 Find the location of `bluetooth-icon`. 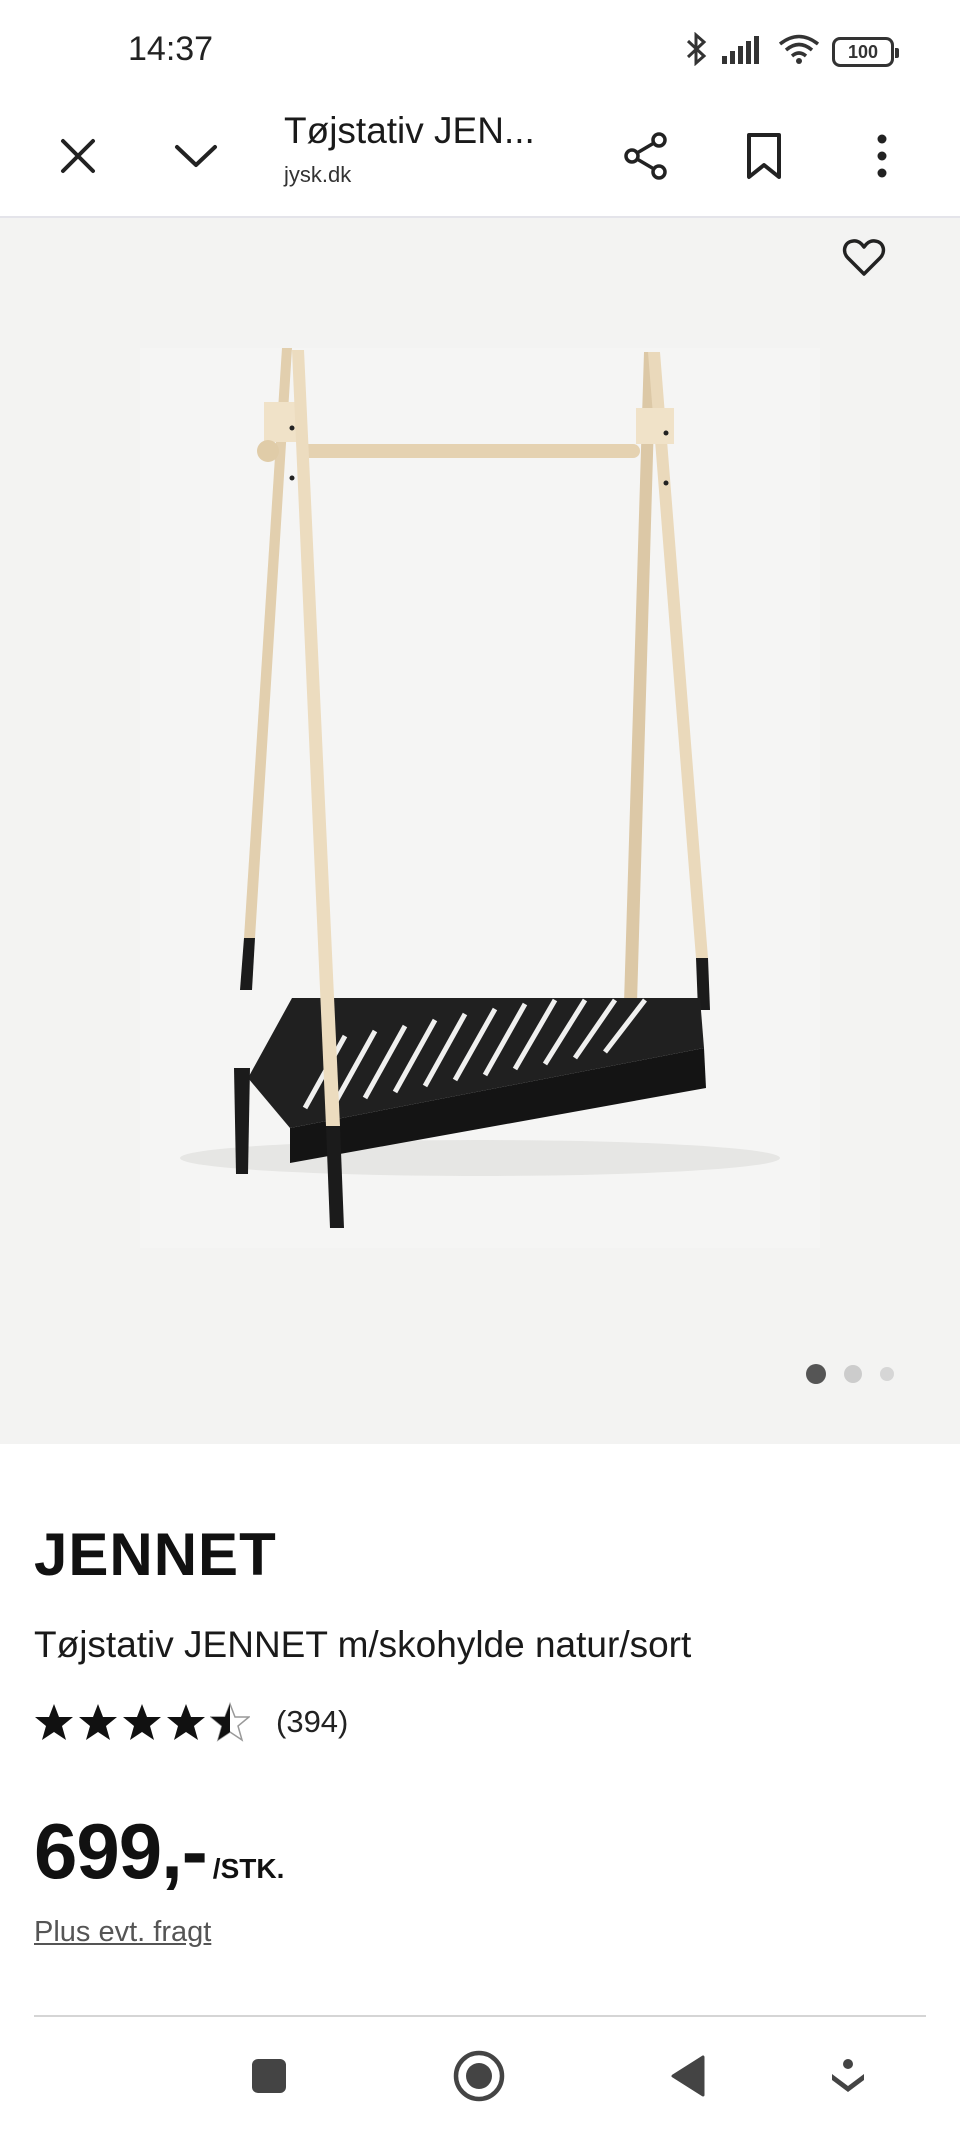

bluetooth-icon is located at coordinates (697, 51).